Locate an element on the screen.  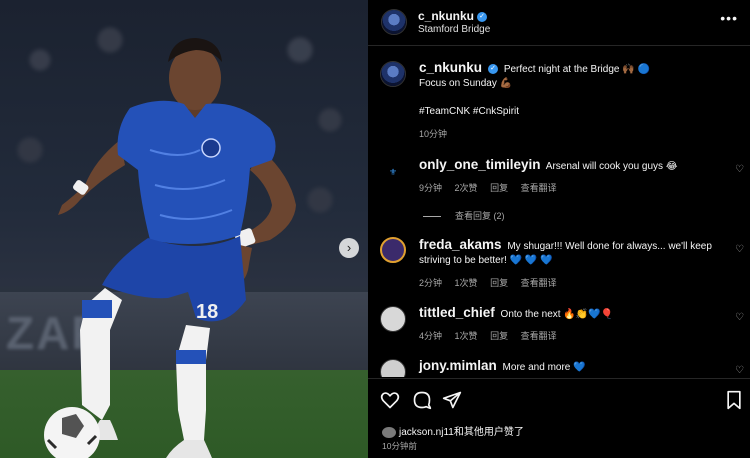
comment-time: 9分钟 is located at coordinates (431, 188).